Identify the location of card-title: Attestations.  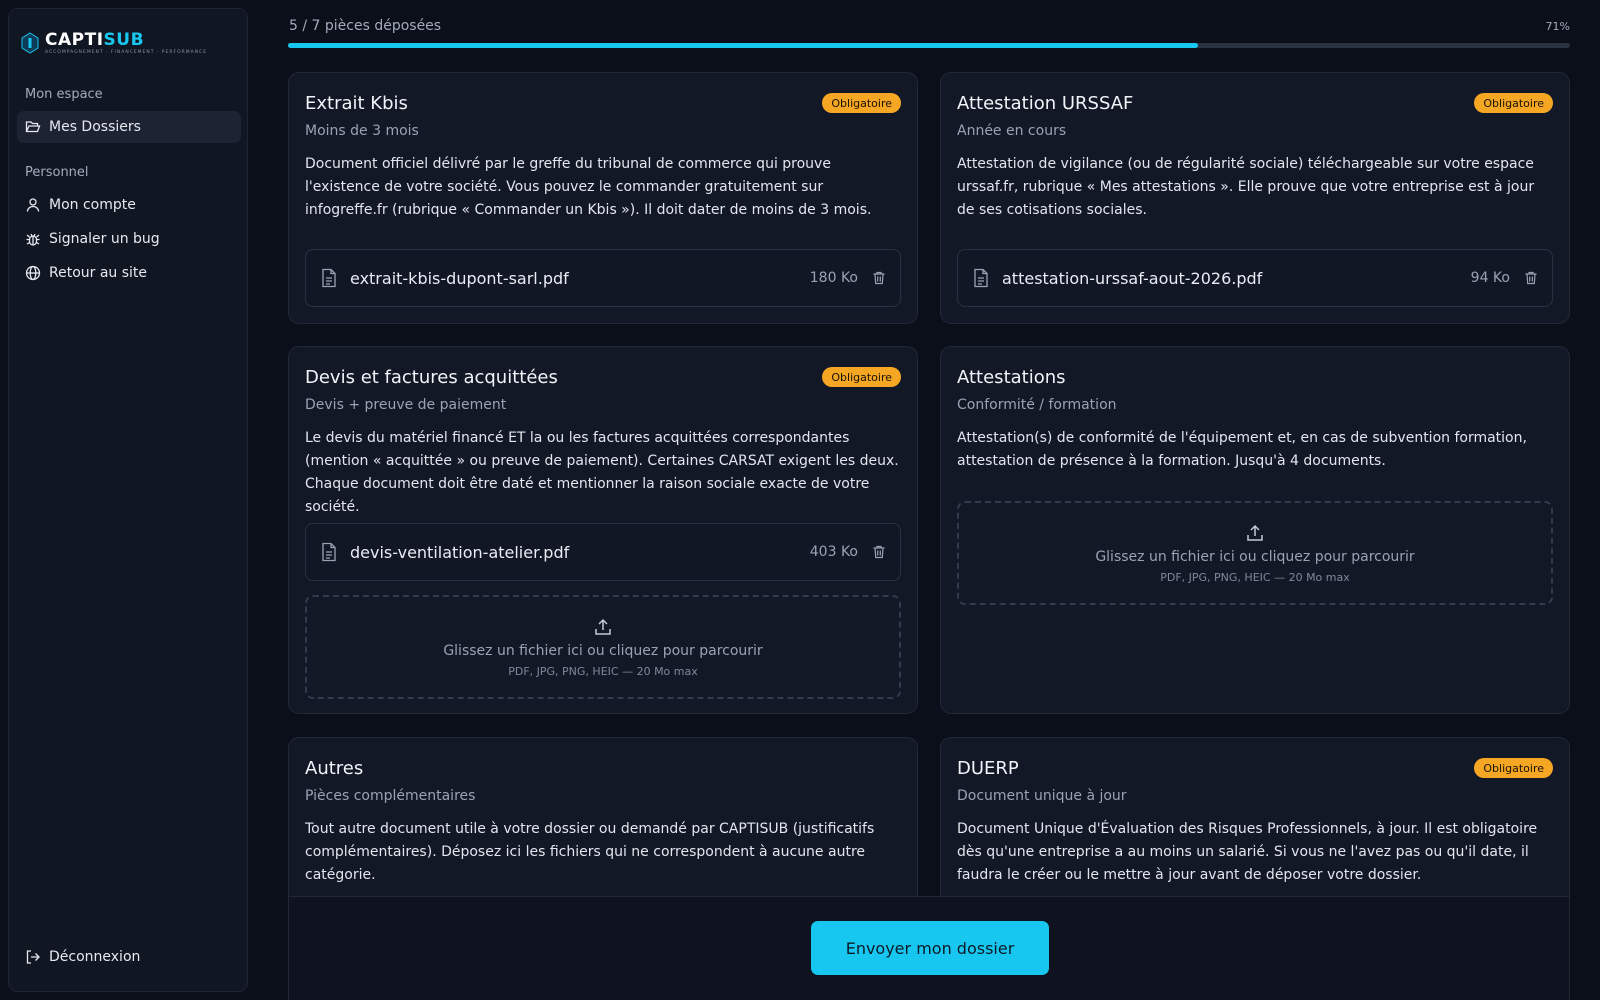
(1011, 377).